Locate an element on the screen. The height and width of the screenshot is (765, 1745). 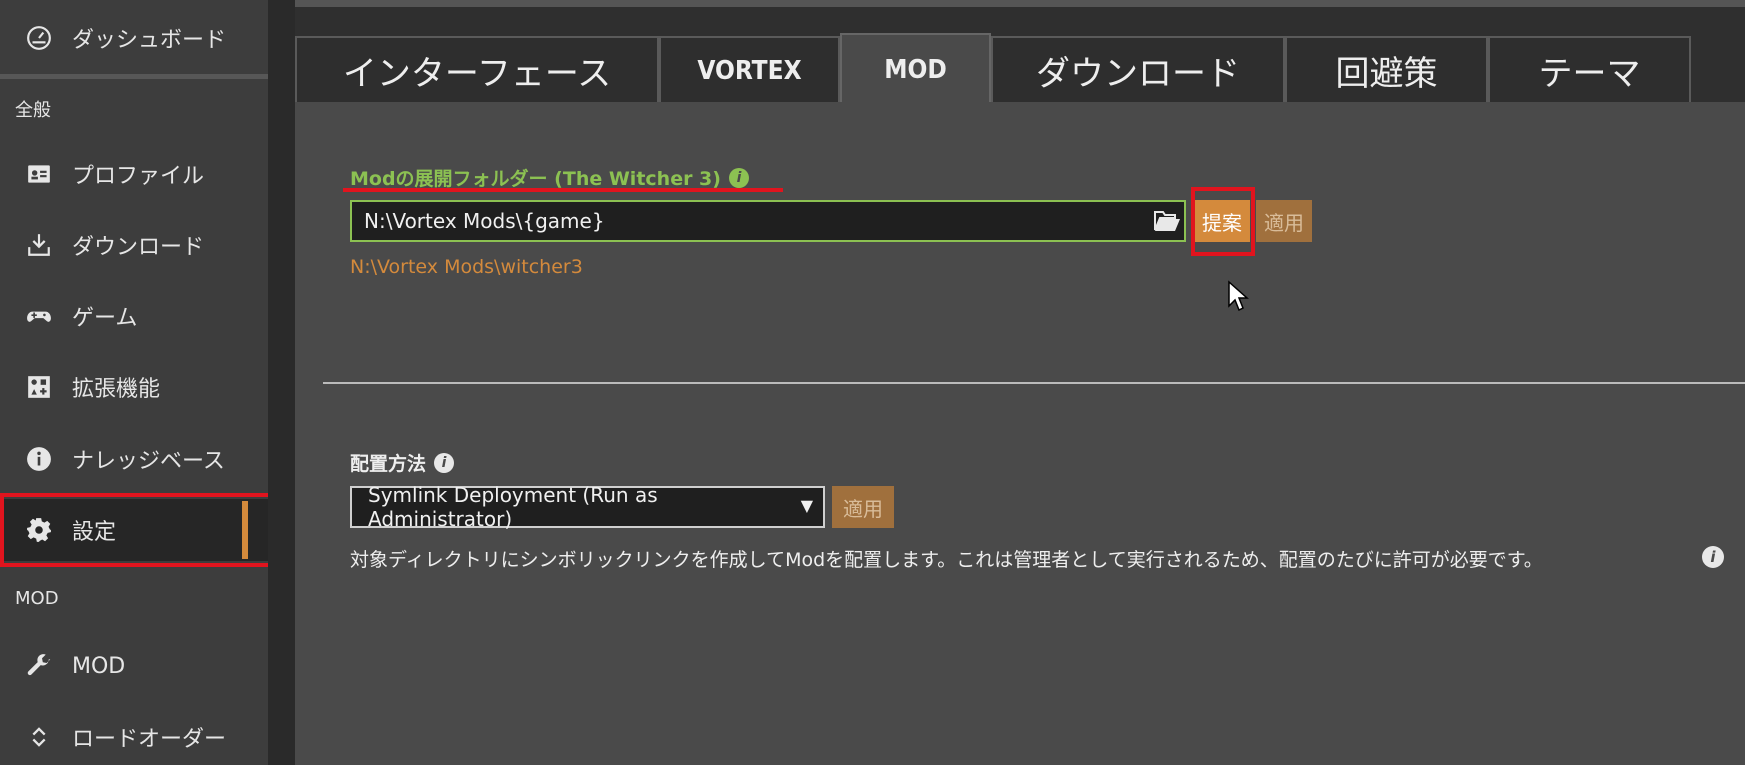
section-label-mod: MOD is located at coordinates (37, 598).